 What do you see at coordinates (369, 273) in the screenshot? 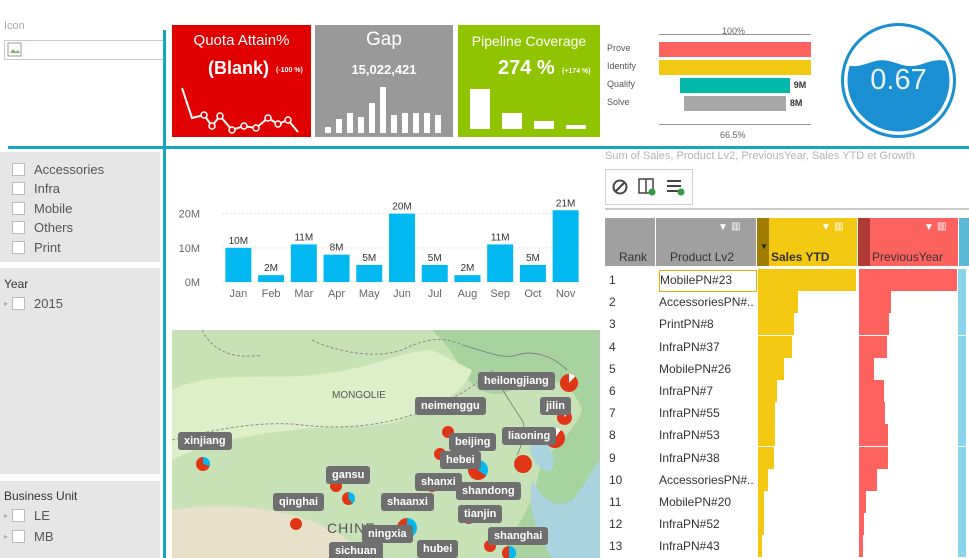
I see `bar-may` at bounding box center [369, 273].